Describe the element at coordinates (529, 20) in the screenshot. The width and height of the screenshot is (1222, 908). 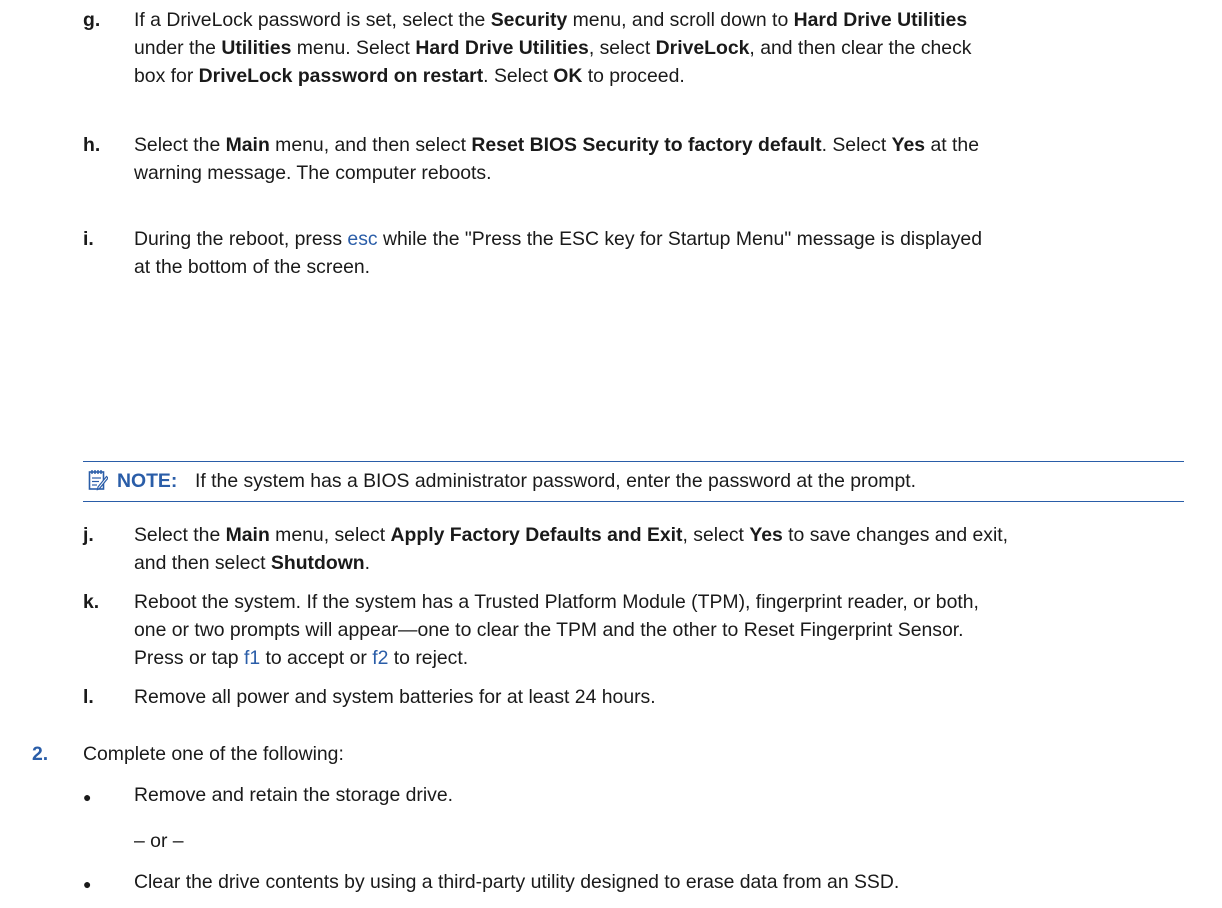
I see `bold-term: Security` at that location.